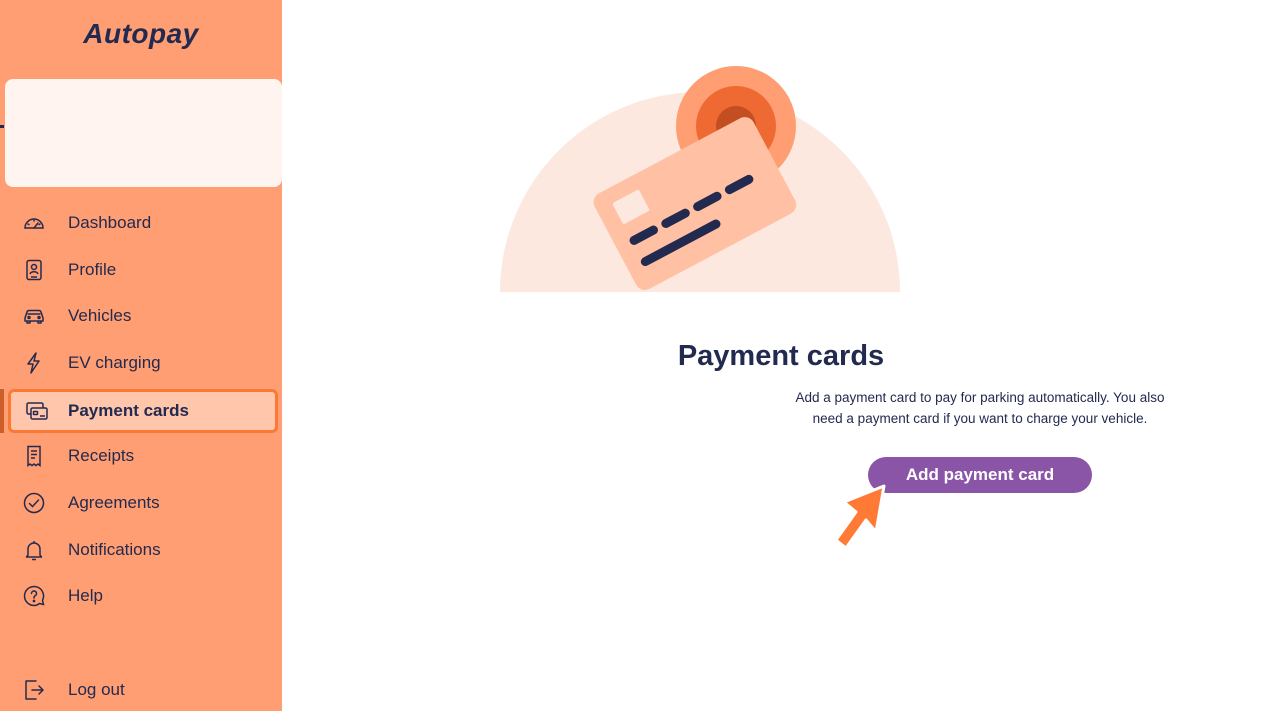 The image size is (1280, 713). What do you see at coordinates (114, 362) in the screenshot?
I see `sidebar-item-label: EV charging` at bounding box center [114, 362].